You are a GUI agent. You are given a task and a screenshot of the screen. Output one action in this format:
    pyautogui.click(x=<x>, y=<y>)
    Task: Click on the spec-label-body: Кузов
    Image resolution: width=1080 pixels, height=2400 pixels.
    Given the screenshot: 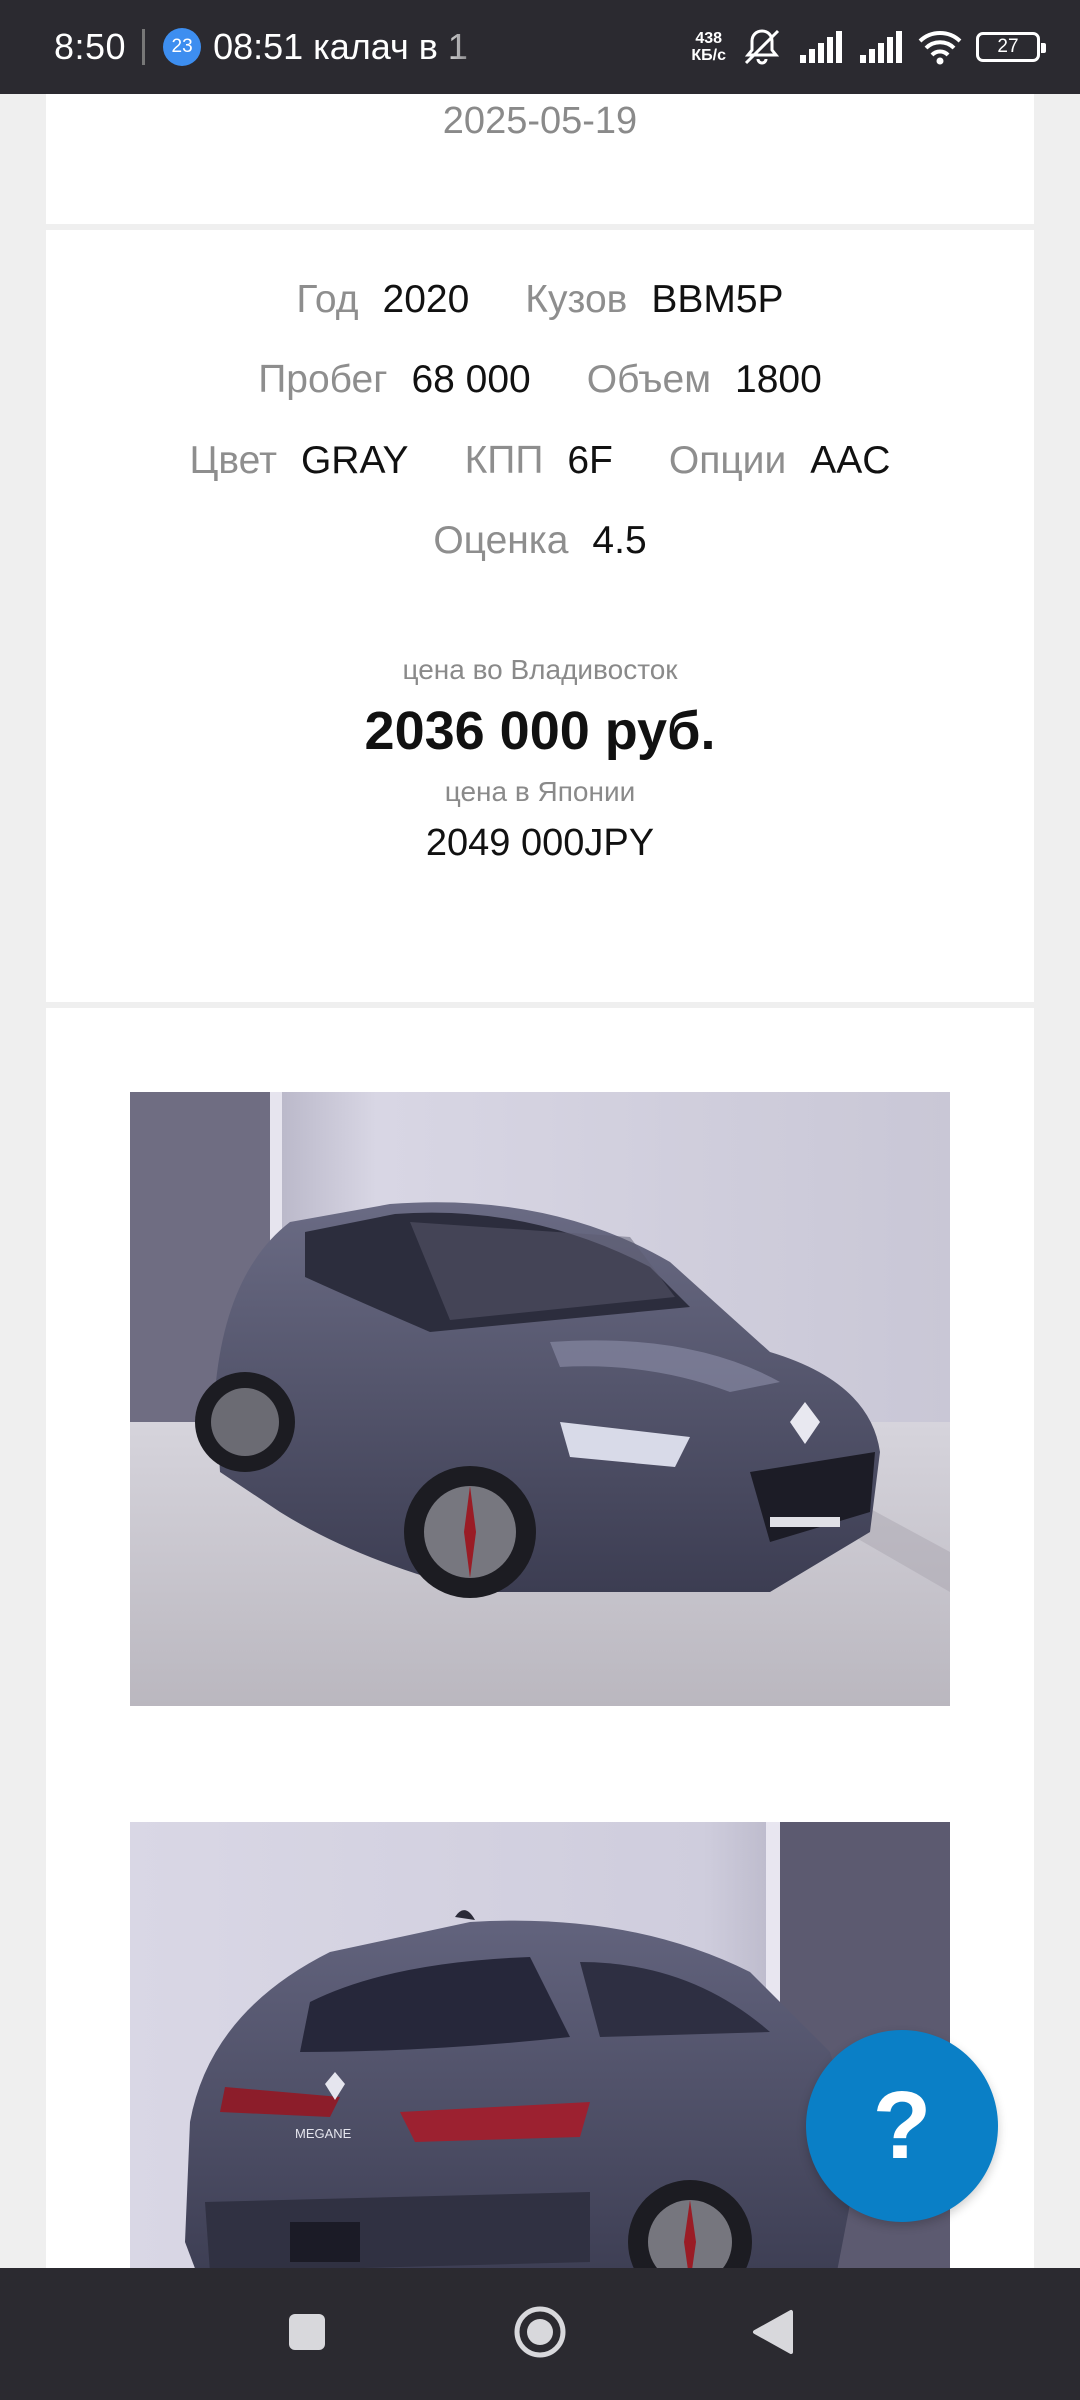 What is the action you would take?
    pyautogui.click(x=576, y=299)
    